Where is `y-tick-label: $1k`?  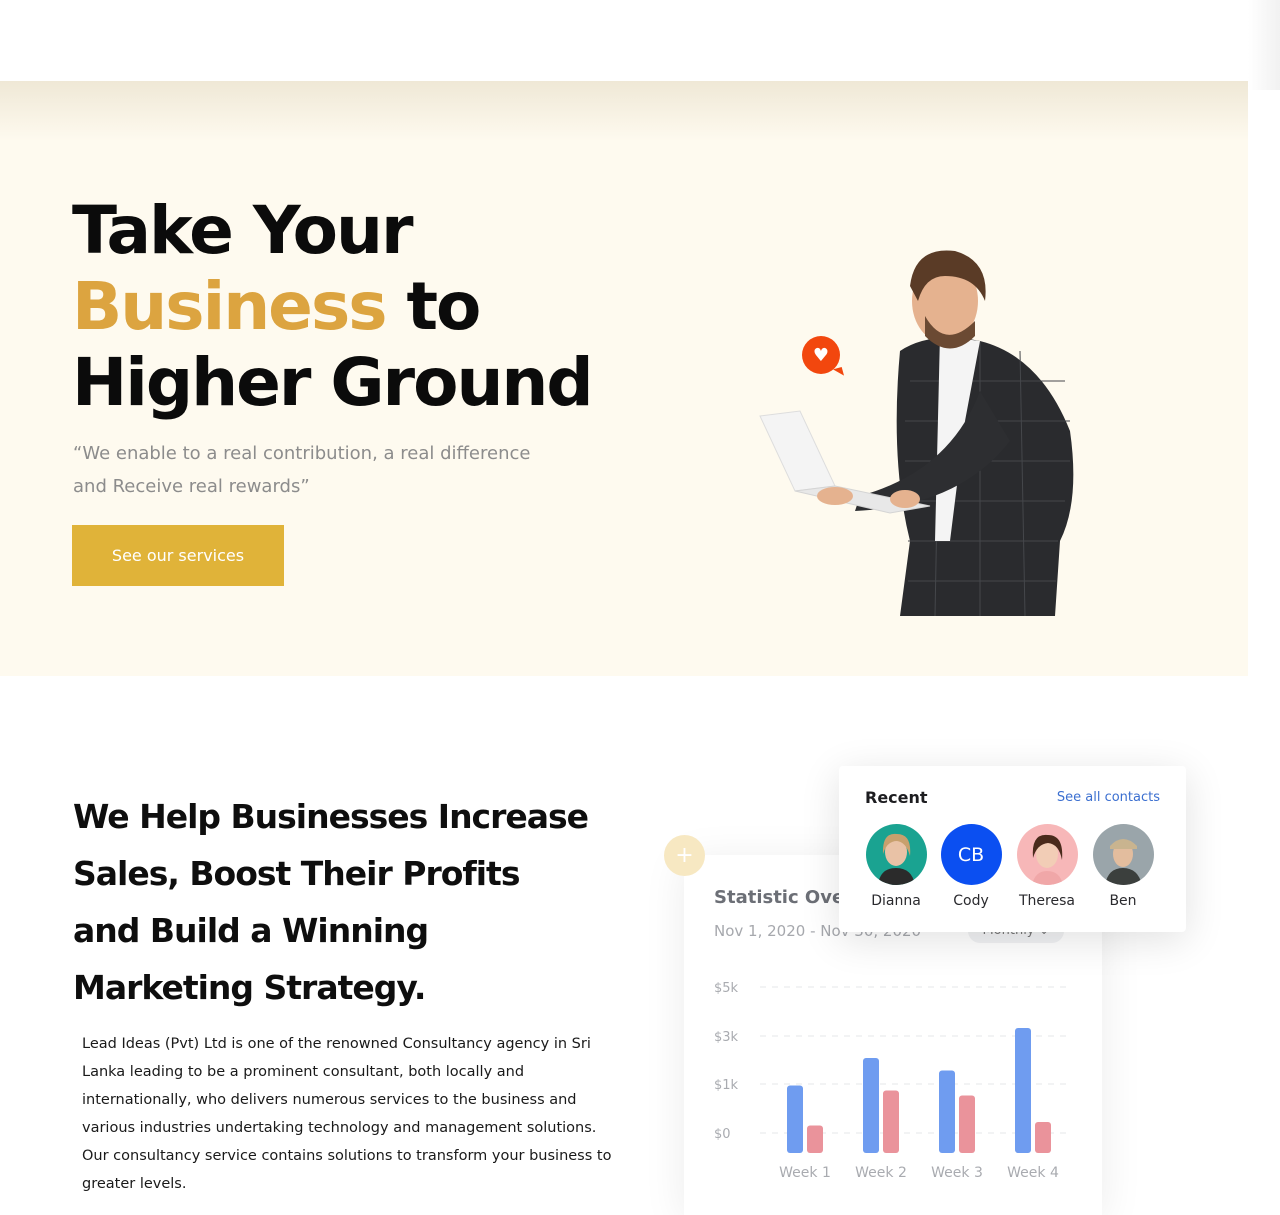
y-tick-label: $1k is located at coordinates (726, 1085).